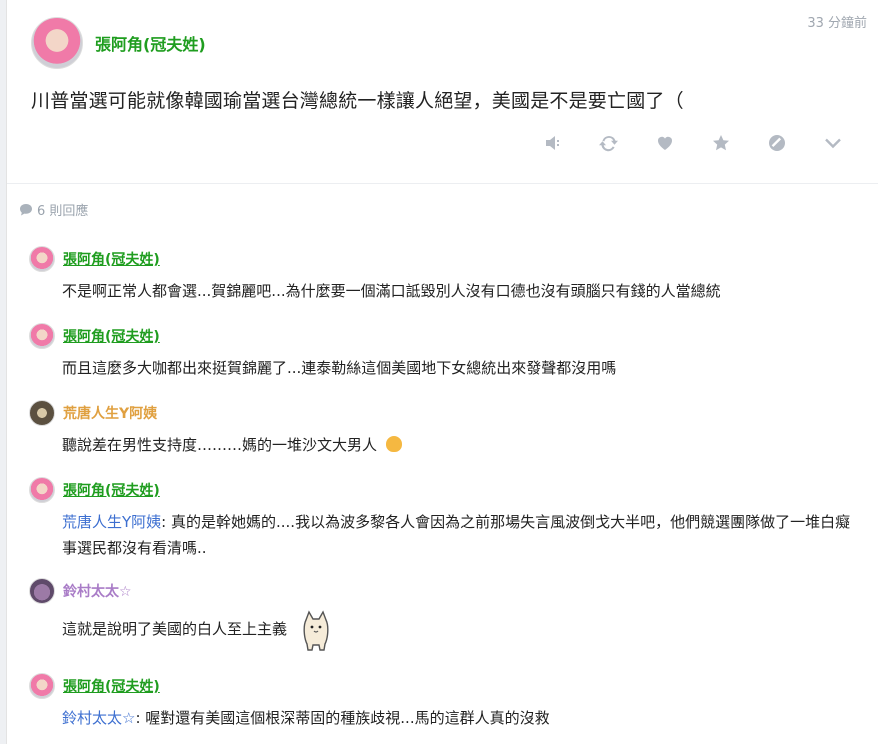 The image size is (878, 744). I want to click on heart-icon, so click(665, 143).